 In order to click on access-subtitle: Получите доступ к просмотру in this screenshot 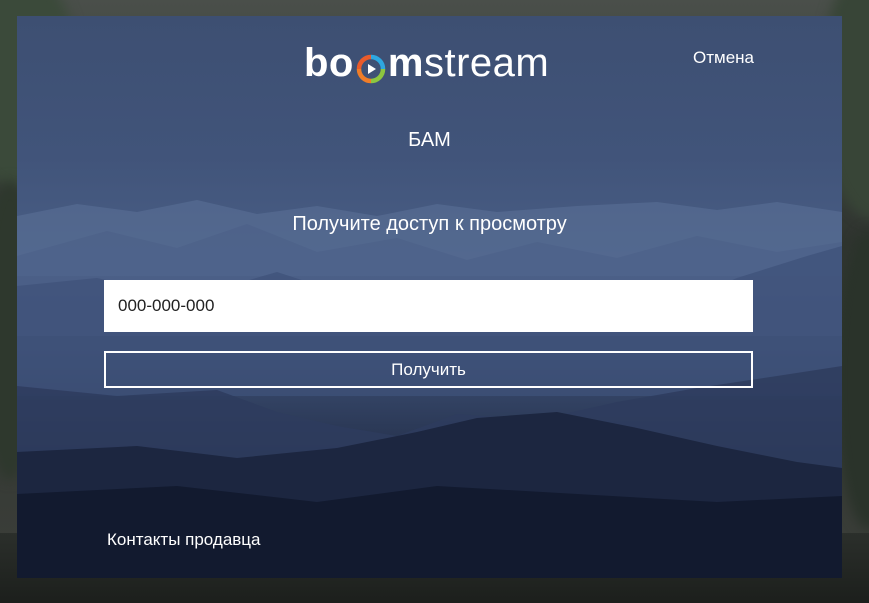, I will do `click(429, 224)`.